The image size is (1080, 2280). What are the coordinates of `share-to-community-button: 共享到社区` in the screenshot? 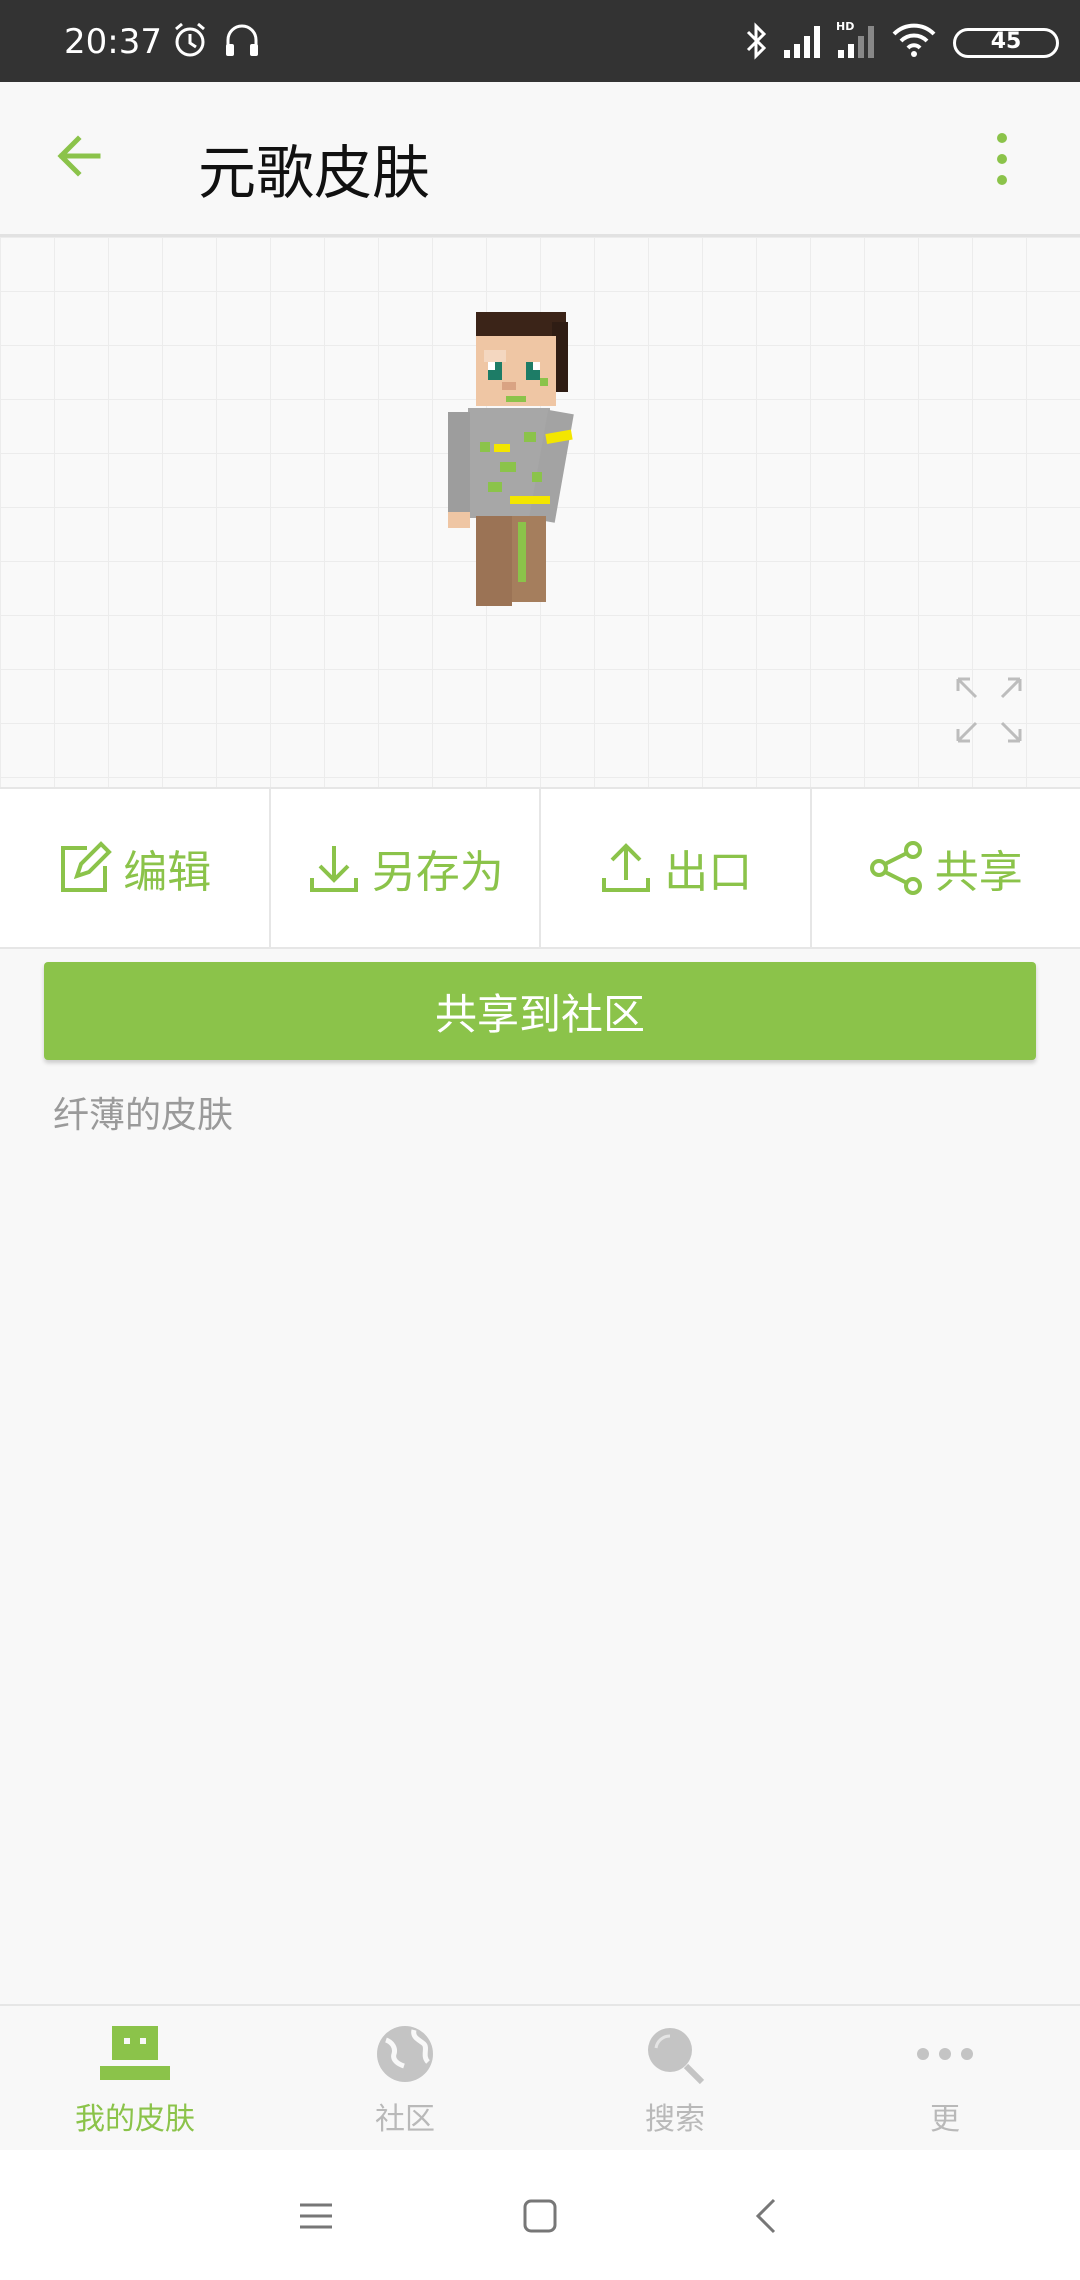 It's located at (540, 1011).